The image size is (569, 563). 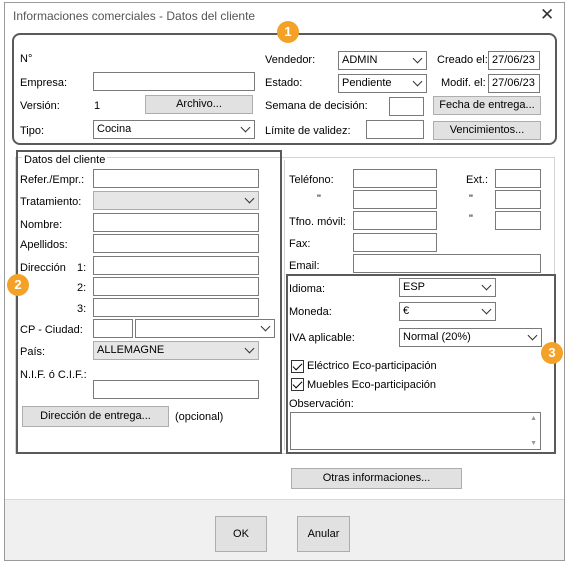 I want to click on ciudad-select, so click(x=205, y=328).